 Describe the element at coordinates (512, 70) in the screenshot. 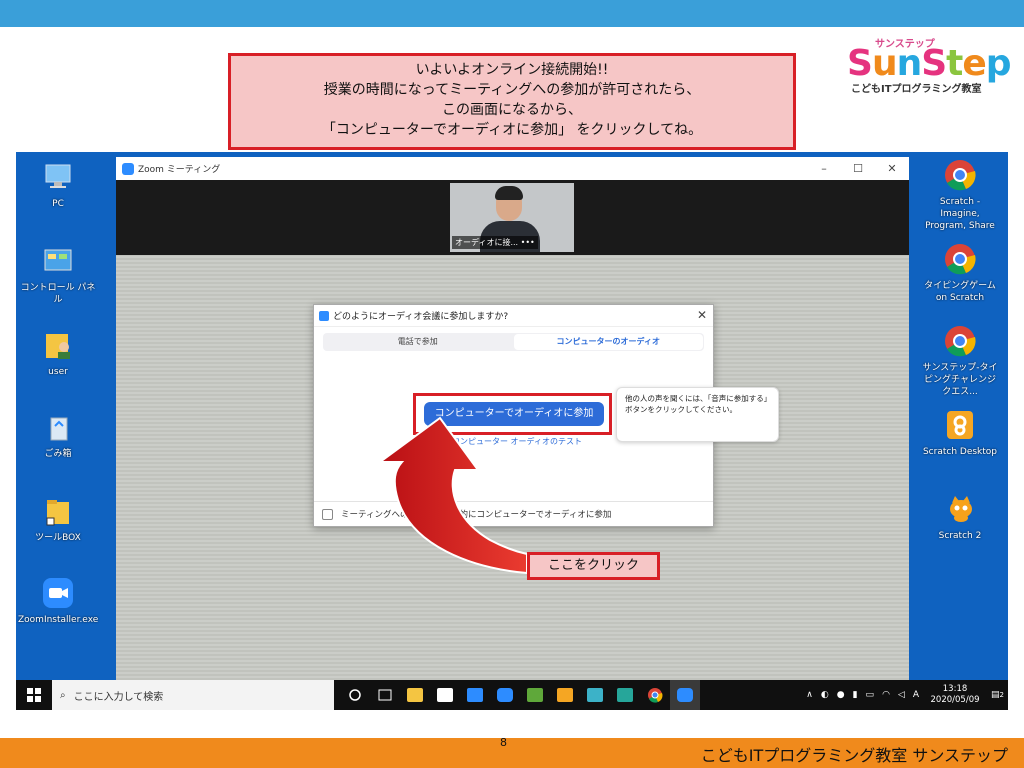

I see `callout-line: いよいよオンライン接続開始!!` at that location.